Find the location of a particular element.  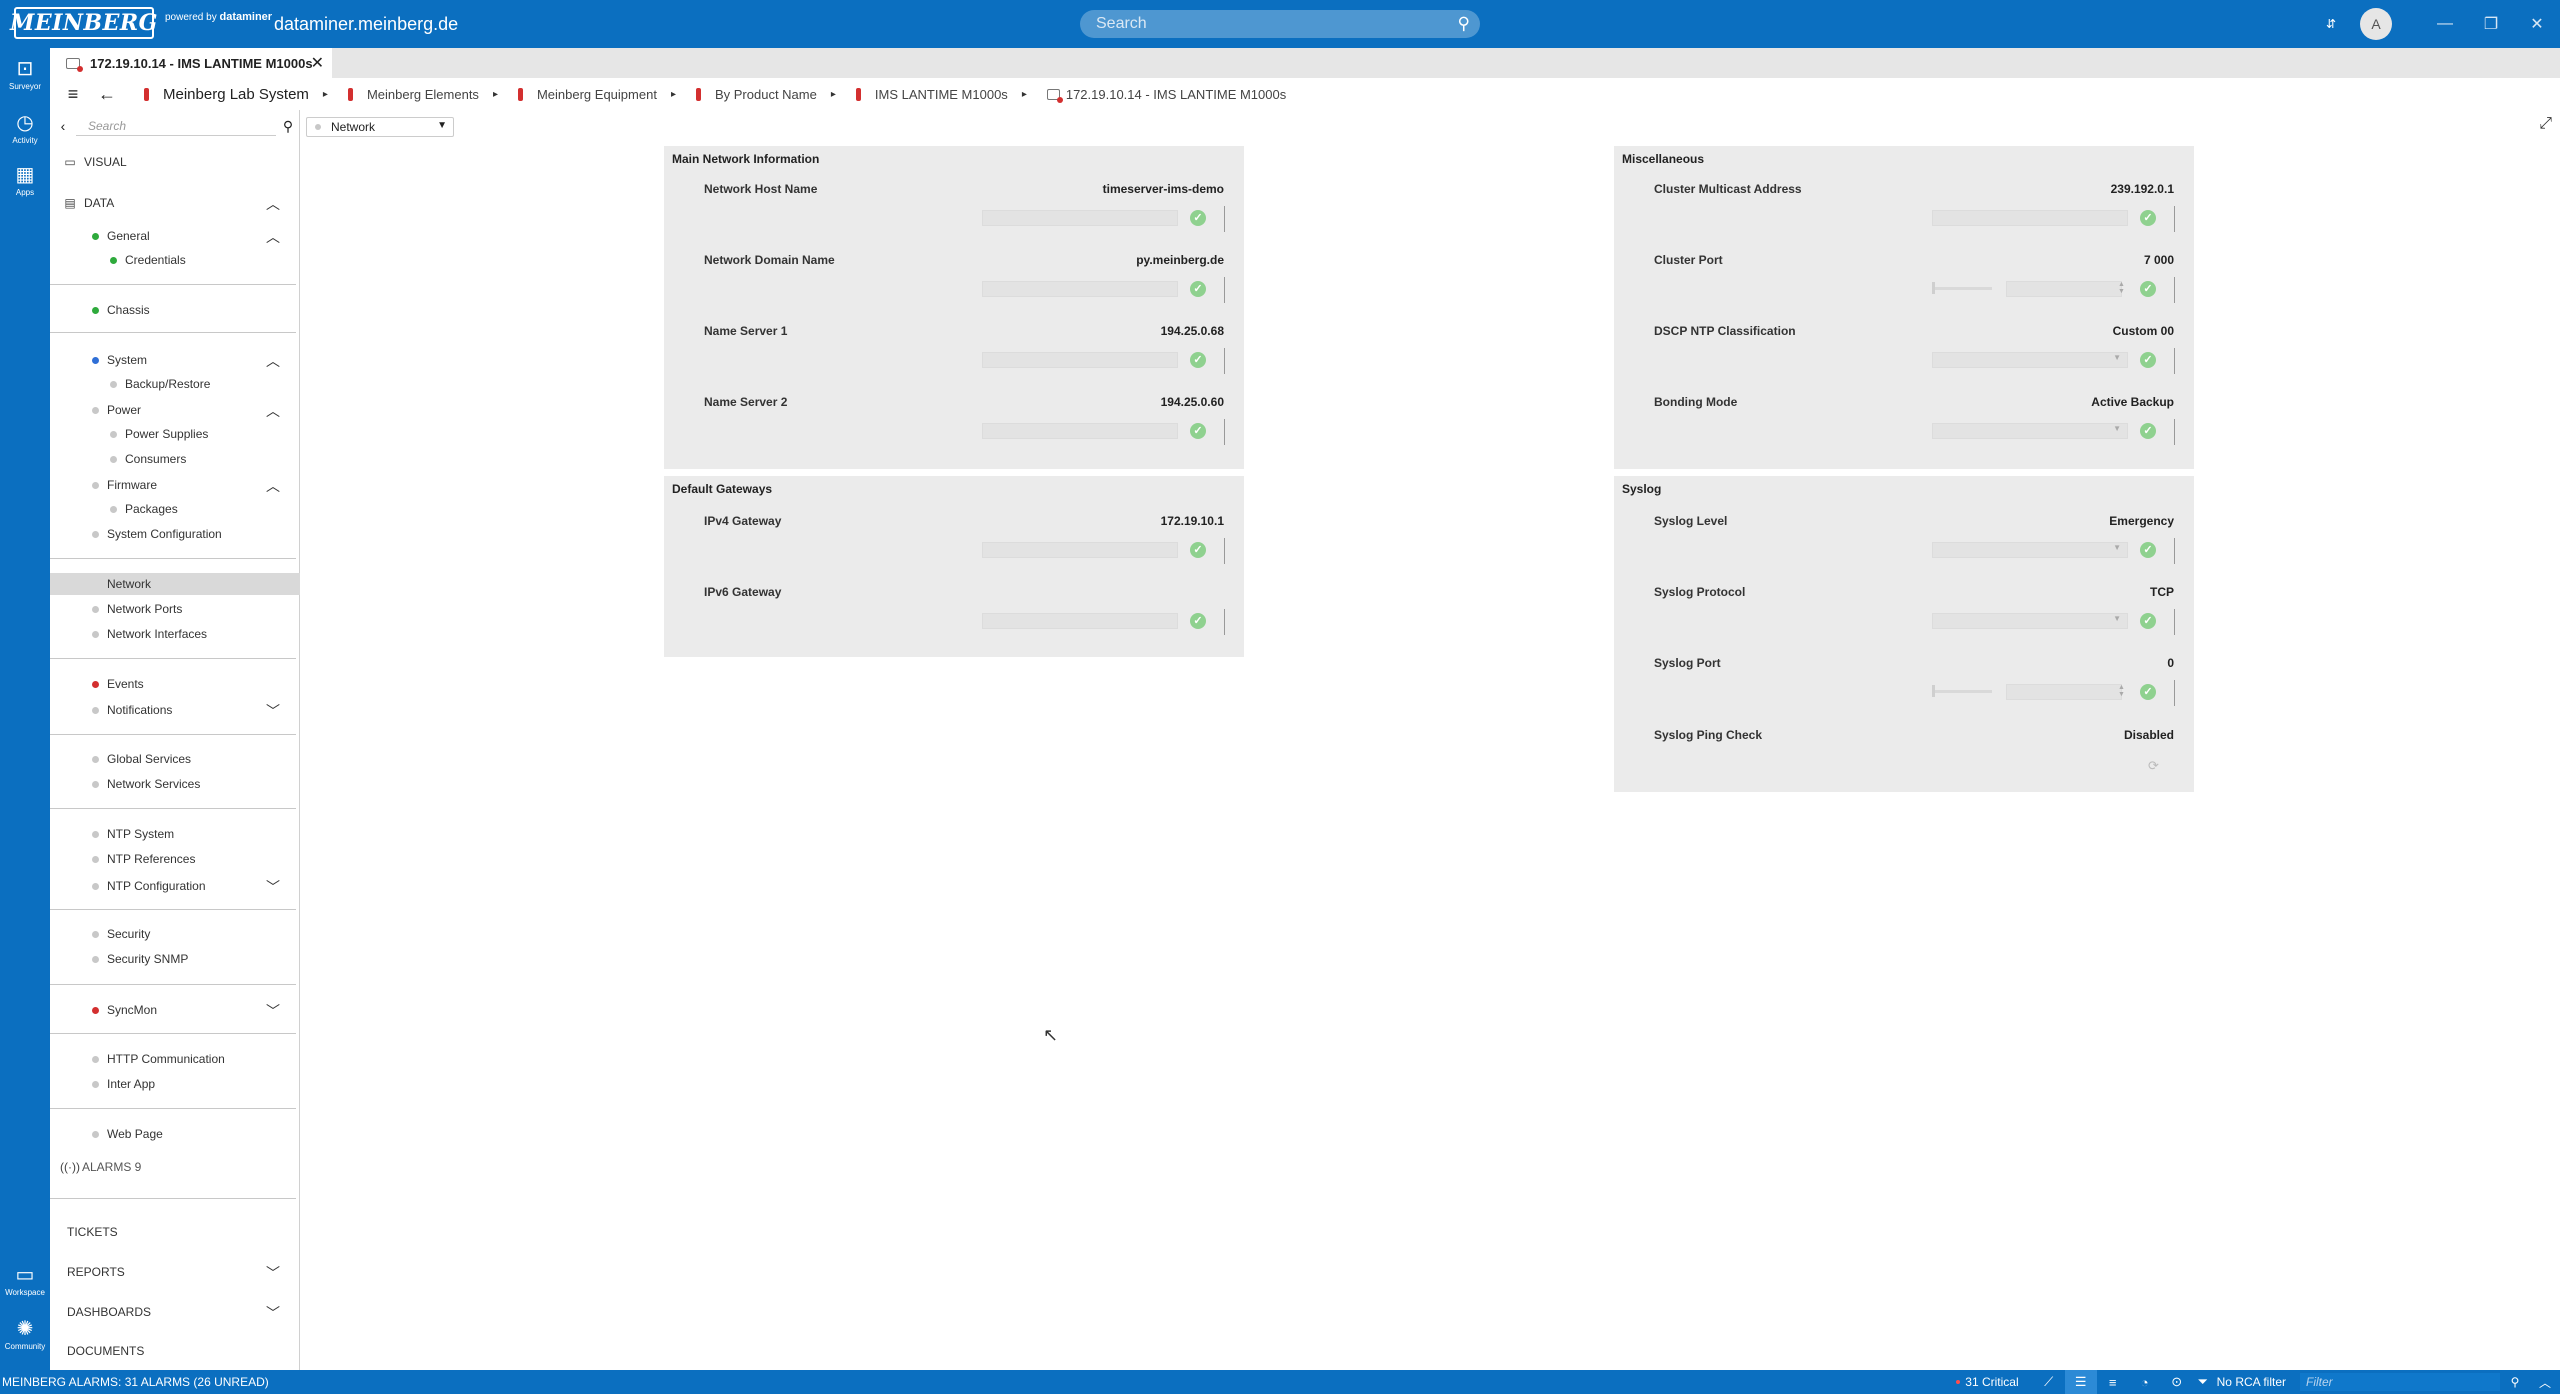

sidebar-item-chassis: Chassis is located at coordinates (175, 310).